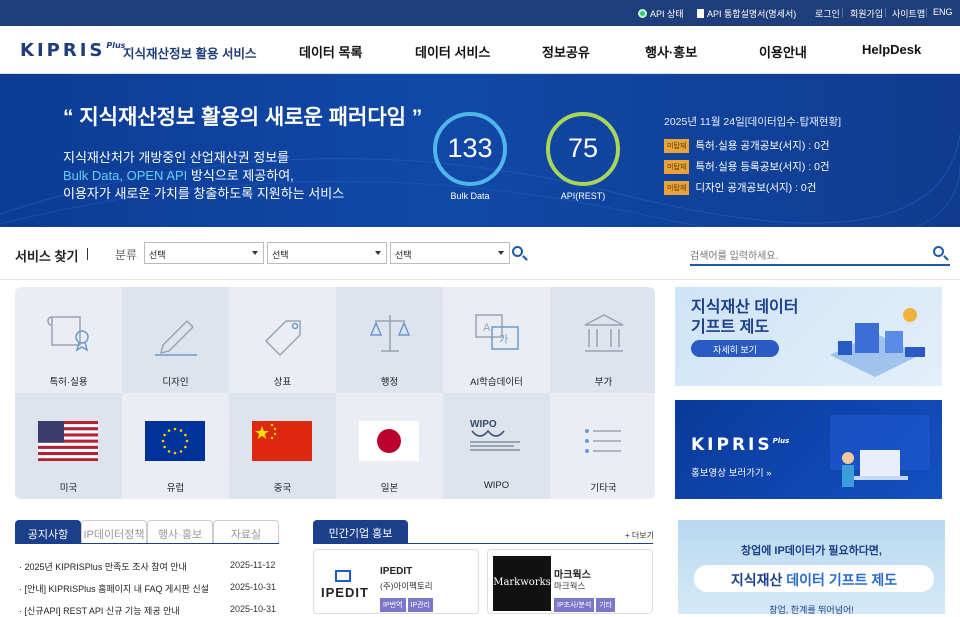 The image size is (960, 617). Describe the element at coordinates (330, 51) in the screenshot. I see `nav-data-list: 데이터 목록` at that location.